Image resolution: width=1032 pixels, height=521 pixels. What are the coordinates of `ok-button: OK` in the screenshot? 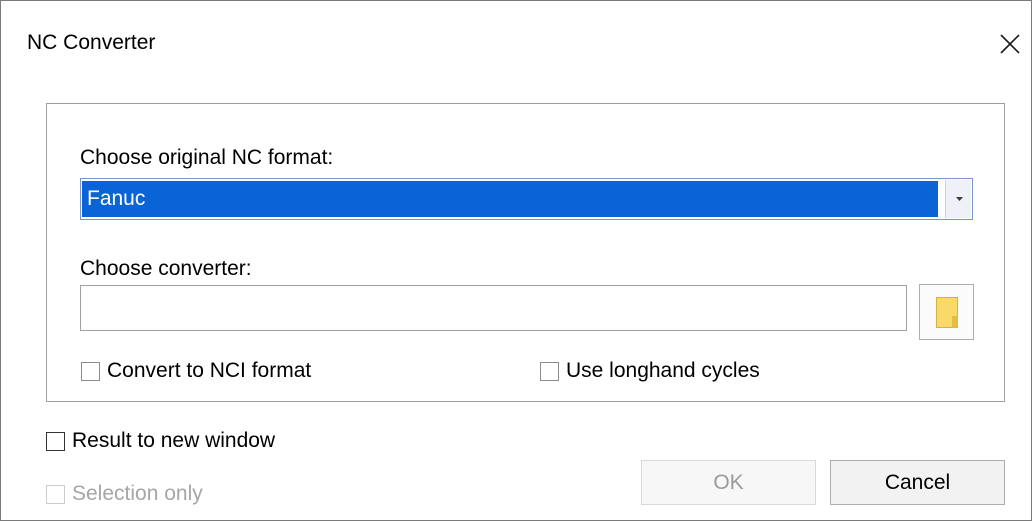 It's located at (728, 482).